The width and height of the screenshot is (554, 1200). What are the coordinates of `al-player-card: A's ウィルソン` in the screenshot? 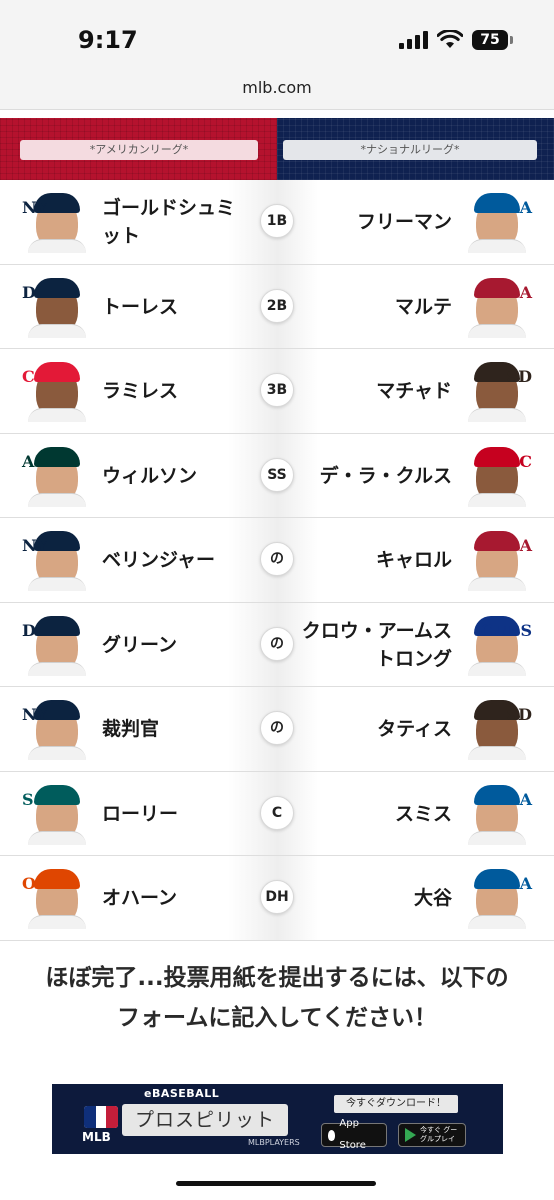 It's located at (137, 476).